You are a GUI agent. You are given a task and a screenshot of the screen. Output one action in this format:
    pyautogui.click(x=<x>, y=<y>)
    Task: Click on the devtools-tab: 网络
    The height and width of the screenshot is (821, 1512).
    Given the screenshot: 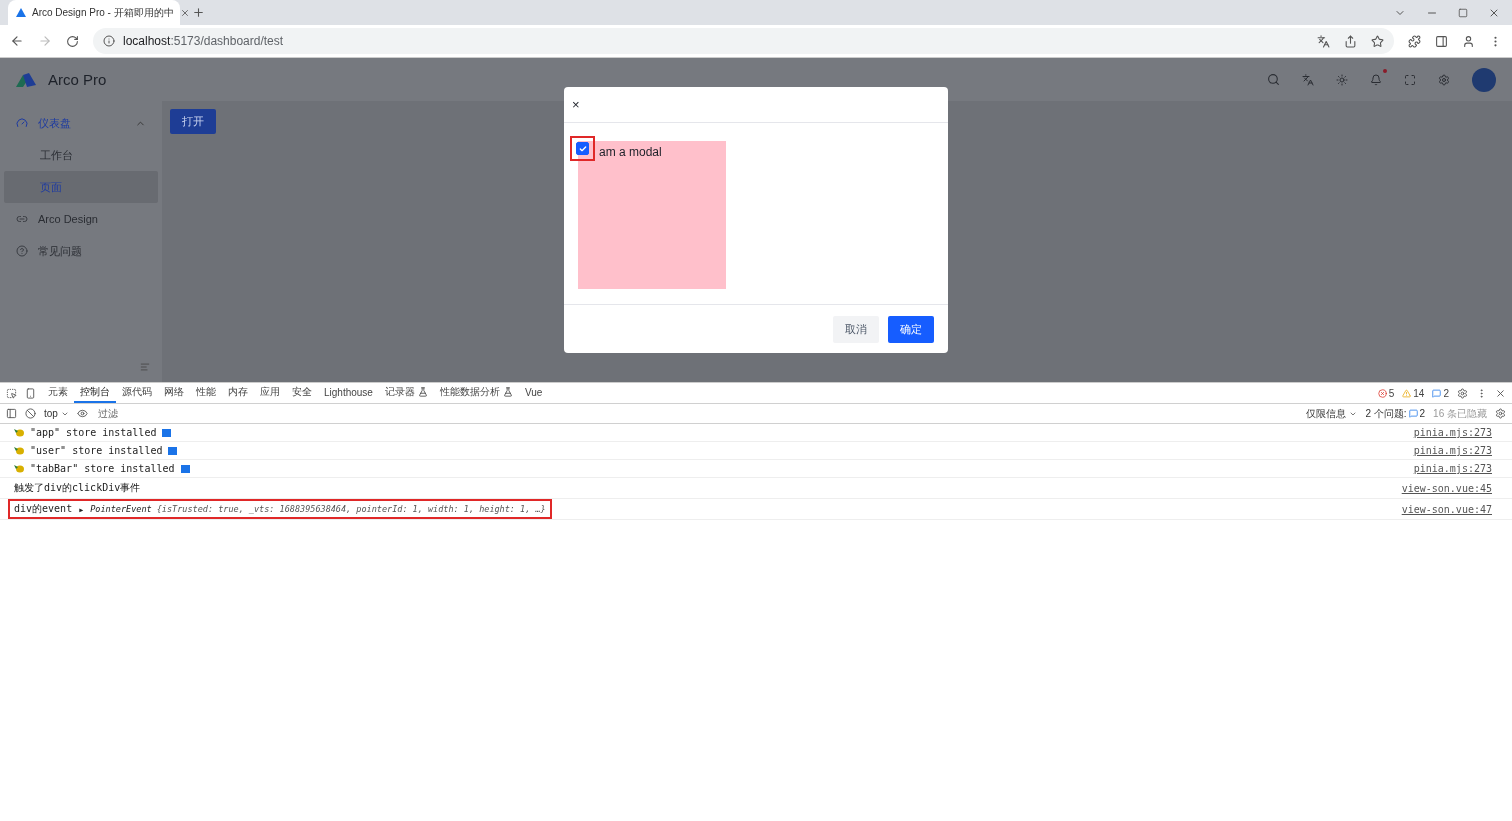 What is the action you would take?
    pyautogui.click(x=174, y=393)
    